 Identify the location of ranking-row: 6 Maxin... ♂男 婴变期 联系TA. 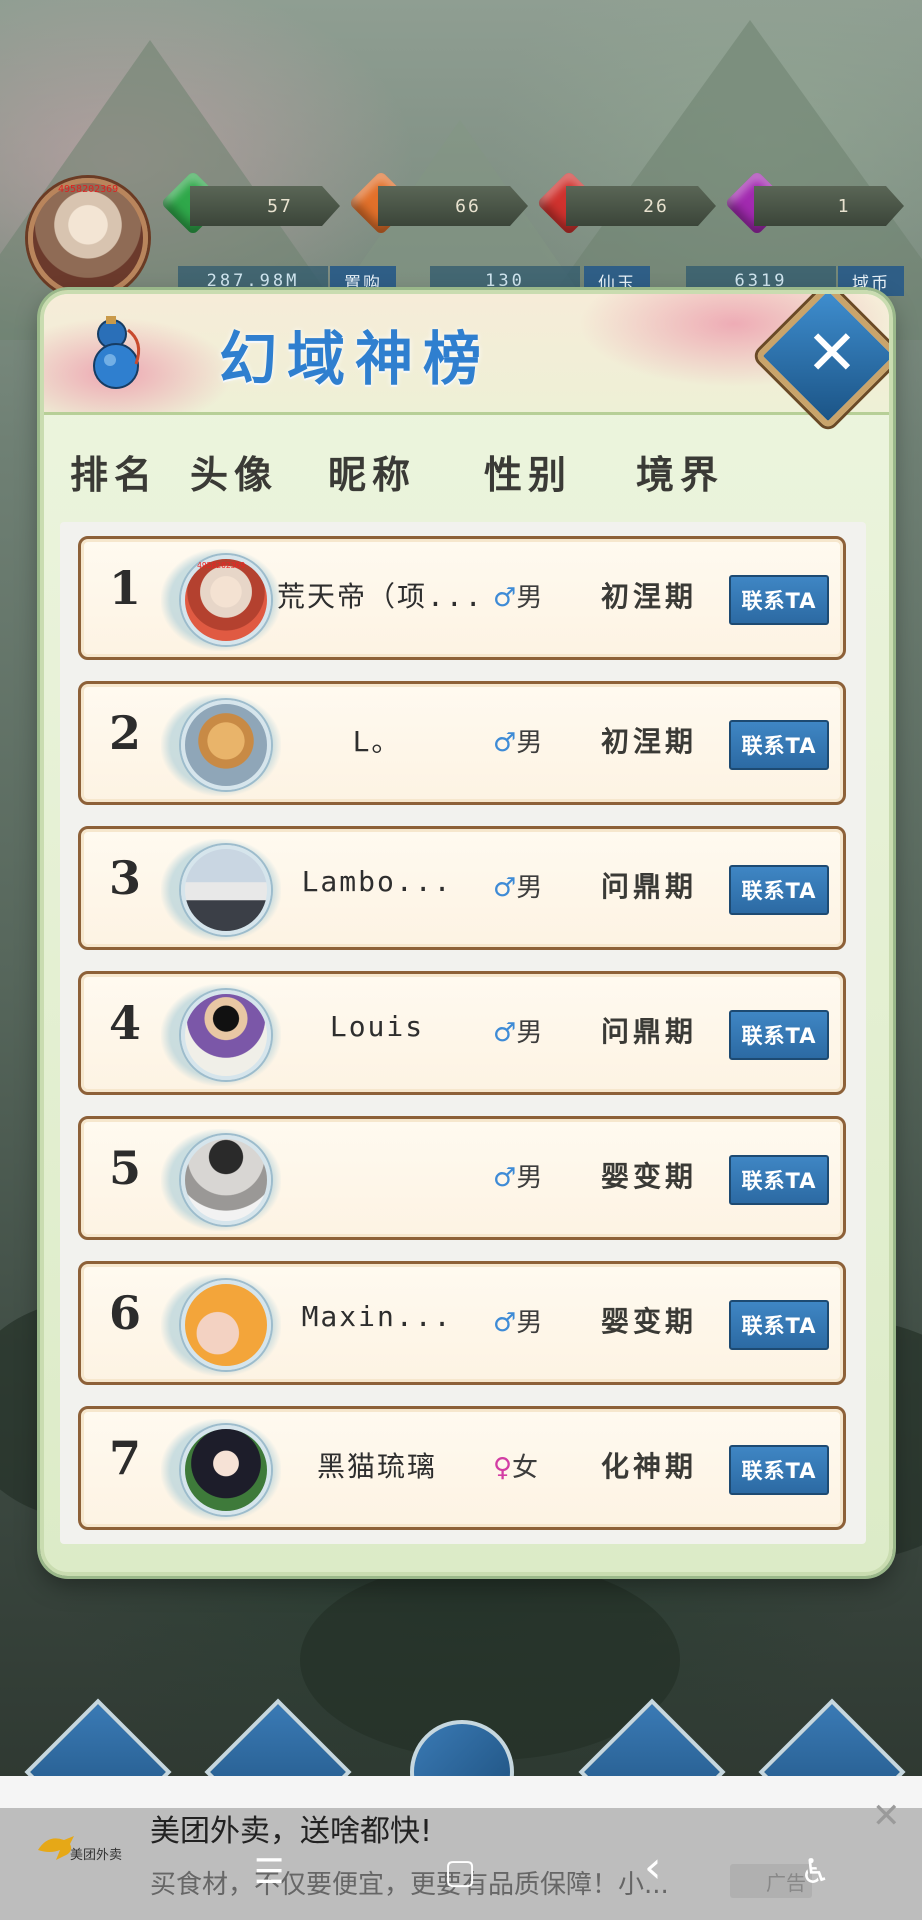
(462, 1323).